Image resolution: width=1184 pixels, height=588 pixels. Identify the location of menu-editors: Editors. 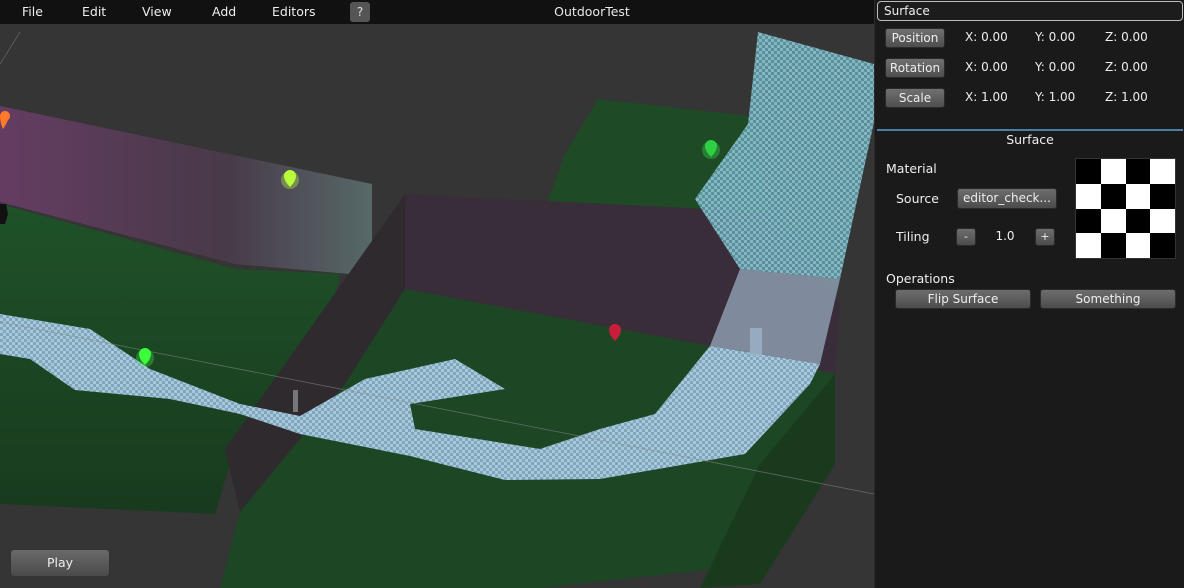
(294, 11).